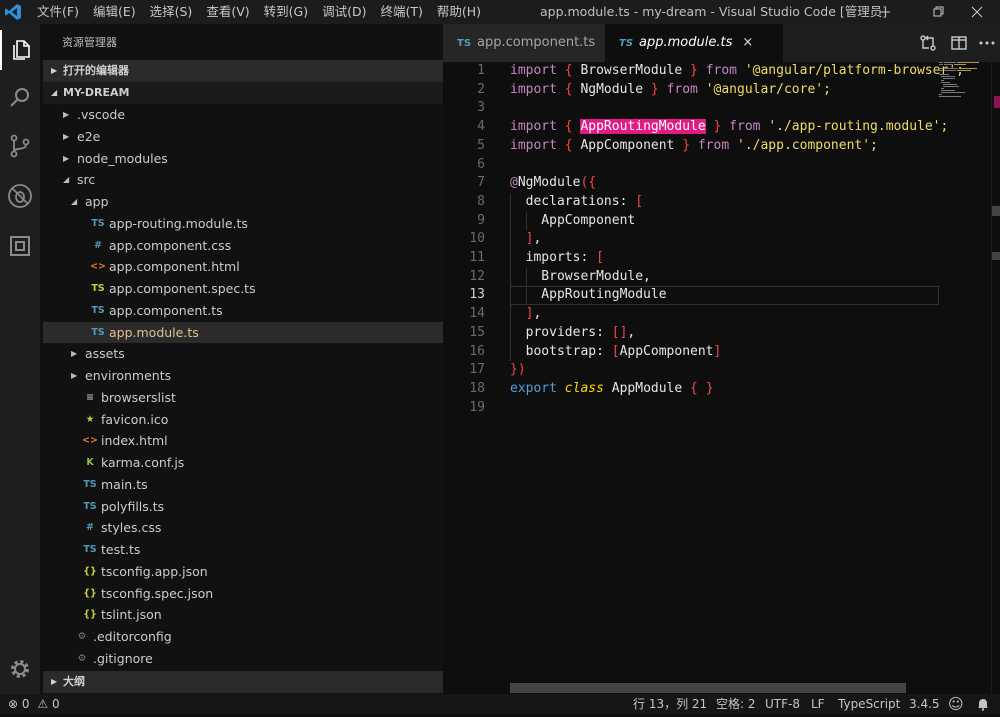 The width and height of the screenshot is (1000, 717). What do you see at coordinates (736, 704) in the screenshot?
I see `indentation-setting: 空格: 2` at bounding box center [736, 704].